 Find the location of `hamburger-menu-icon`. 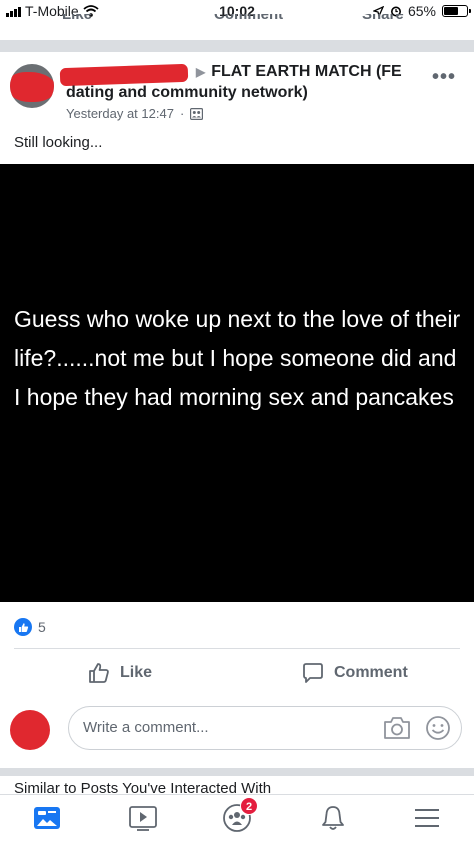

hamburger-menu-icon is located at coordinates (427, 818).